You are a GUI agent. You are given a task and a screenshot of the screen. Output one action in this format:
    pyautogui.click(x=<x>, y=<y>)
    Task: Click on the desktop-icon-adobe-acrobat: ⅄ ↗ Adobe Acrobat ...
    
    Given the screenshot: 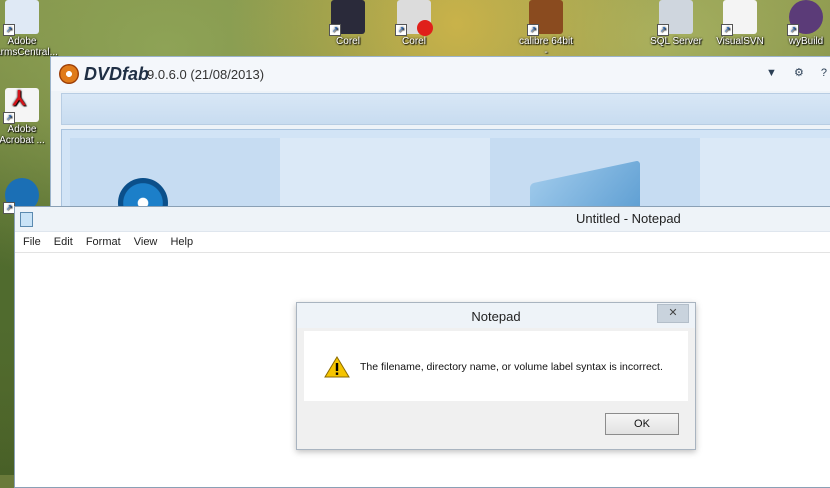 What is the action you would take?
    pyautogui.click(x=25, y=117)
    